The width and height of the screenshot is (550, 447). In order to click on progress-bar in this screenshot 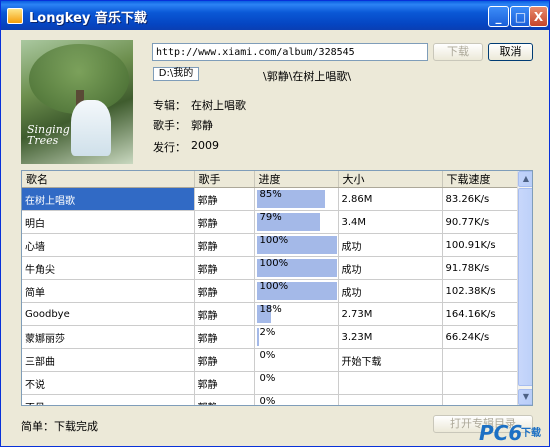, I will do `click(257, 337)`.